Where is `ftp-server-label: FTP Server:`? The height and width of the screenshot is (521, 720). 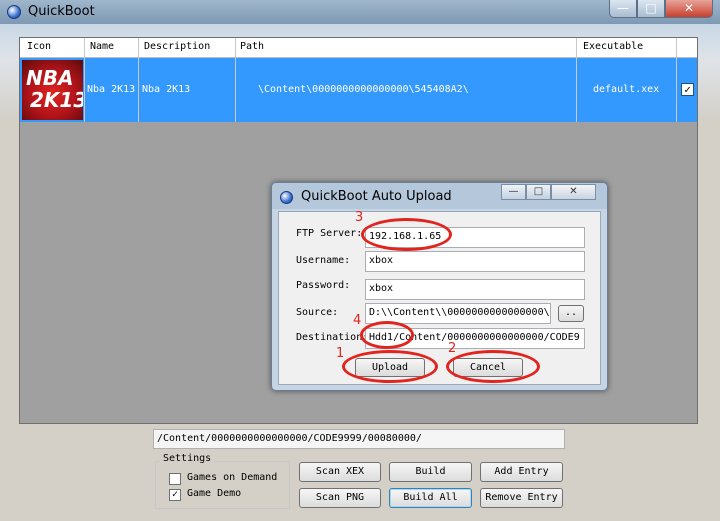
ftp-server-label: FTP Server: is located at coordinates (329, 233).